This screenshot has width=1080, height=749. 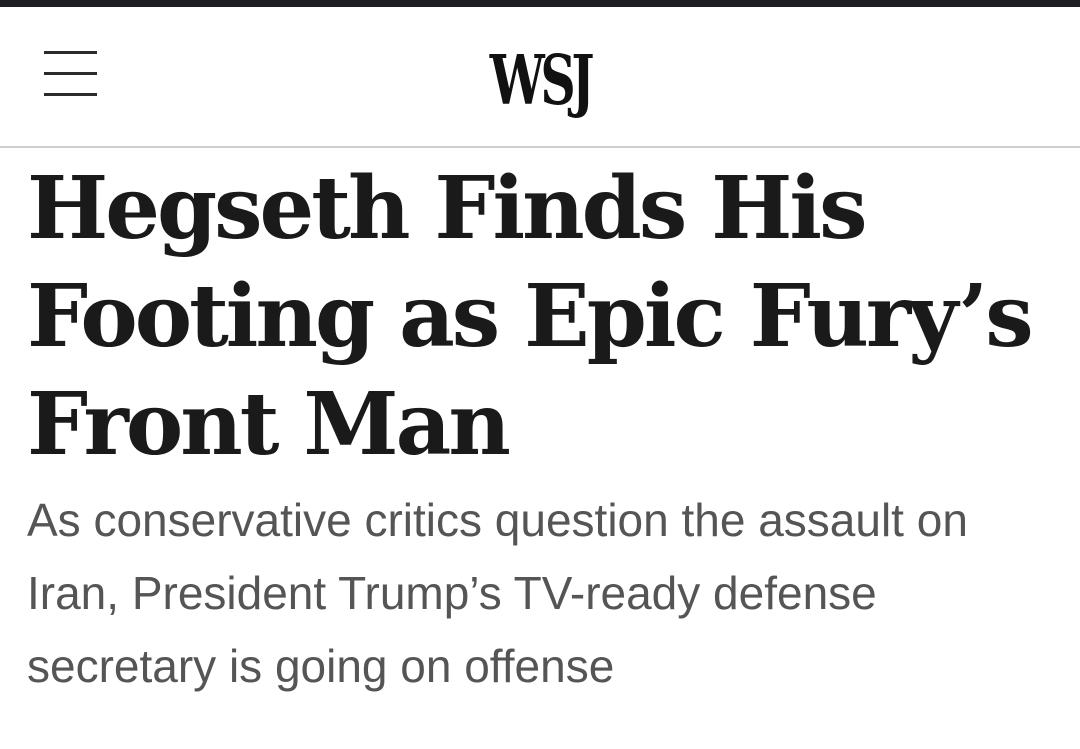 What do you see at coordinates (540, 81) in the screenshot?
I see `wsj-logo: WSJ` at bounding box center [540, 81].